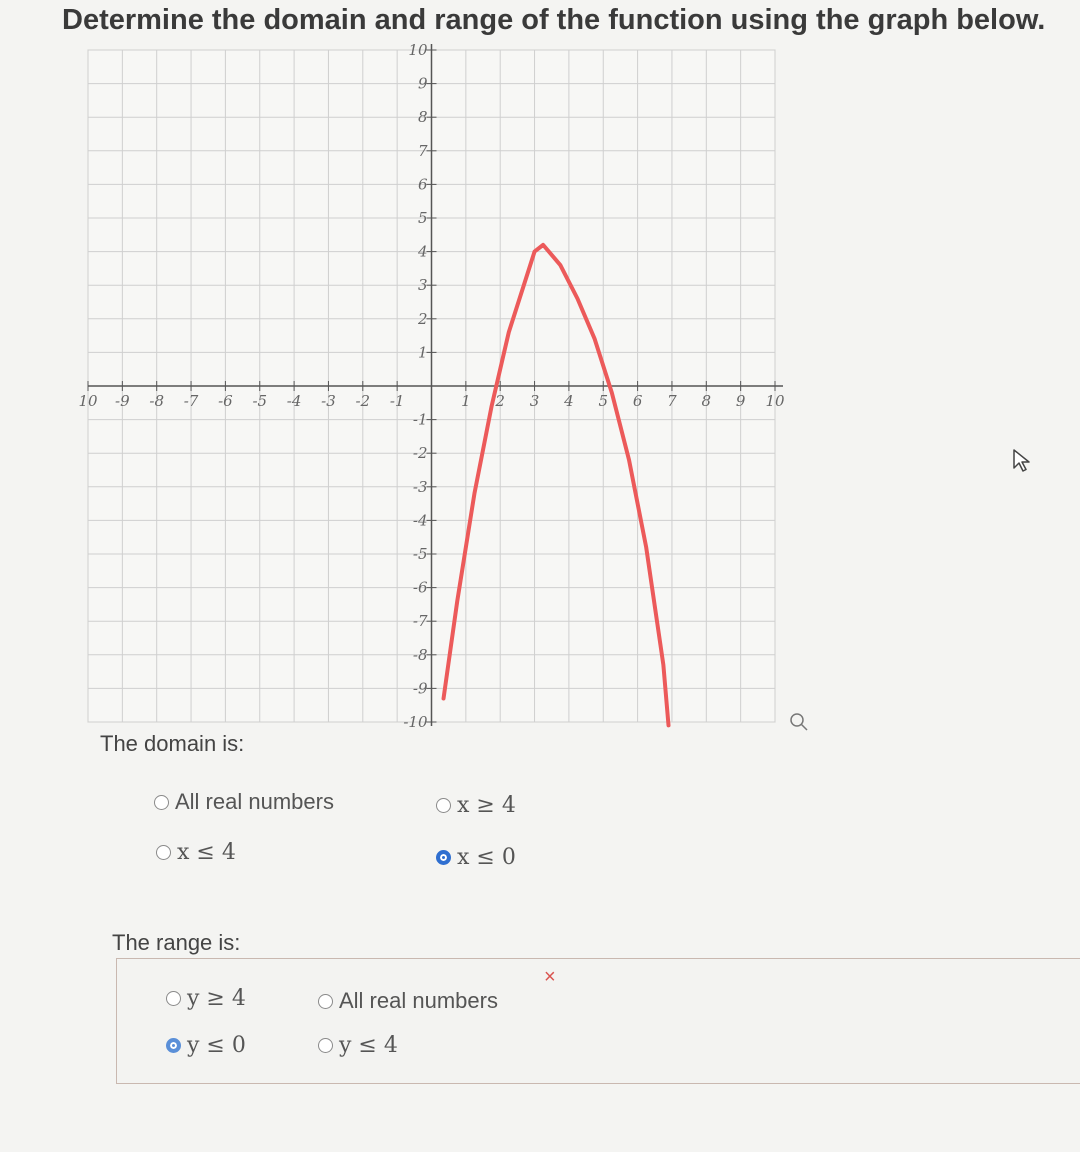 This screenshot has width=1080, height=1152. Describe the element at coordinates (420, 588) in the screenshot. I see `y-tick-label: -6` at that location.